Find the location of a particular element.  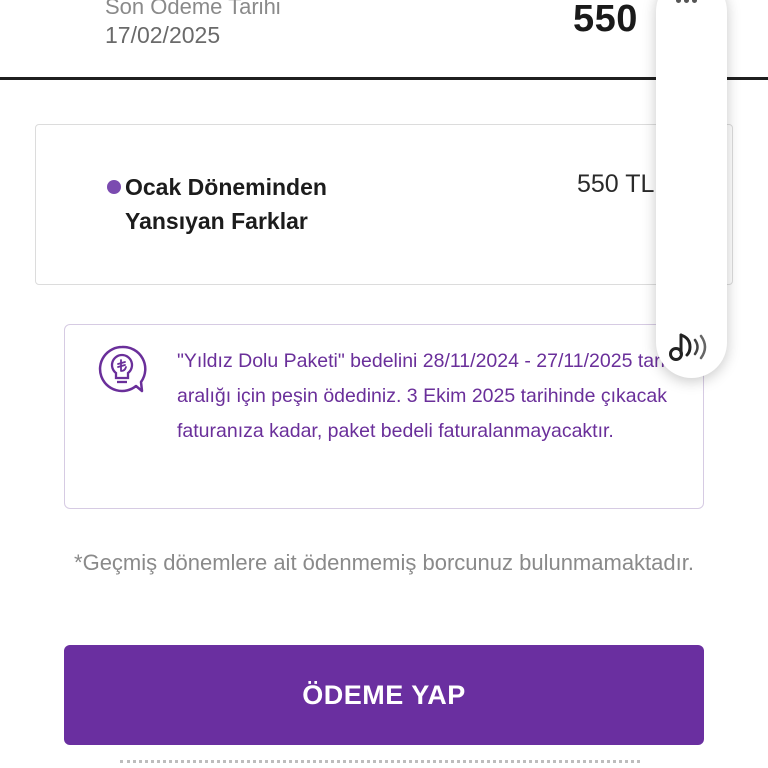

bill-summary-header: Son Ödeme Tarihi 17/02/2025 550 is located at coordinates (384, 40).